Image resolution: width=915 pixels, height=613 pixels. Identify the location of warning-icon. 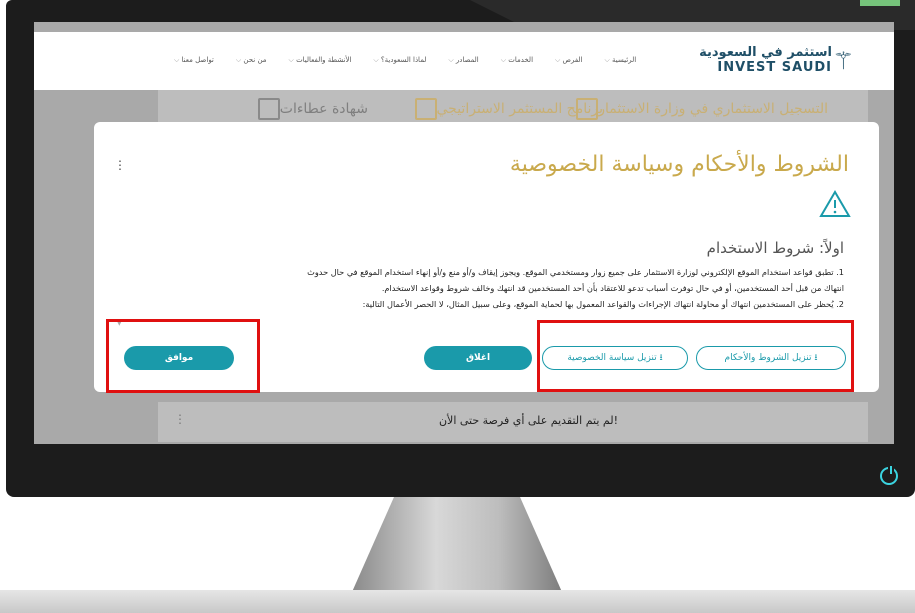
(835, 203).